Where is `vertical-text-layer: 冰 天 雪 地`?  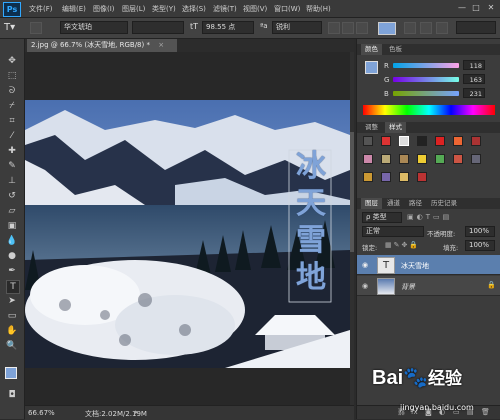 vertical-text-layer: 冰 天 雪 地 is located at coordinates (311, 222).